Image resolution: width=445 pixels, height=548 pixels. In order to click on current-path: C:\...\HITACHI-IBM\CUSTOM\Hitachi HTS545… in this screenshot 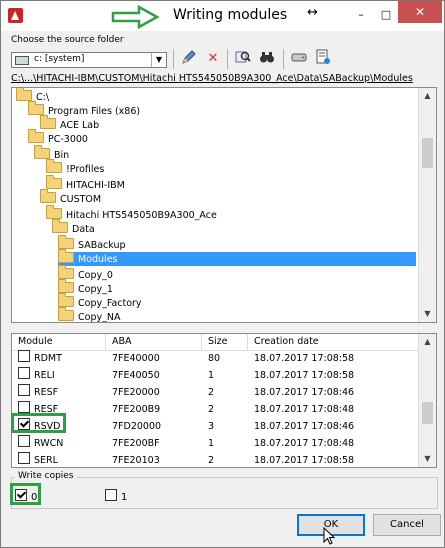, I will do `click(212, 78)`.